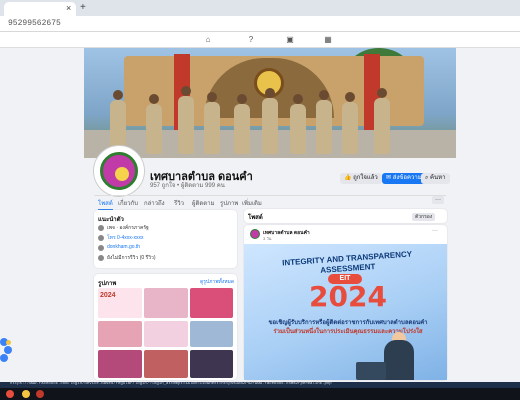  Describe the element at coordinates (427, 178) in the screenshot. I see `search-icon: ⌕` at that location.